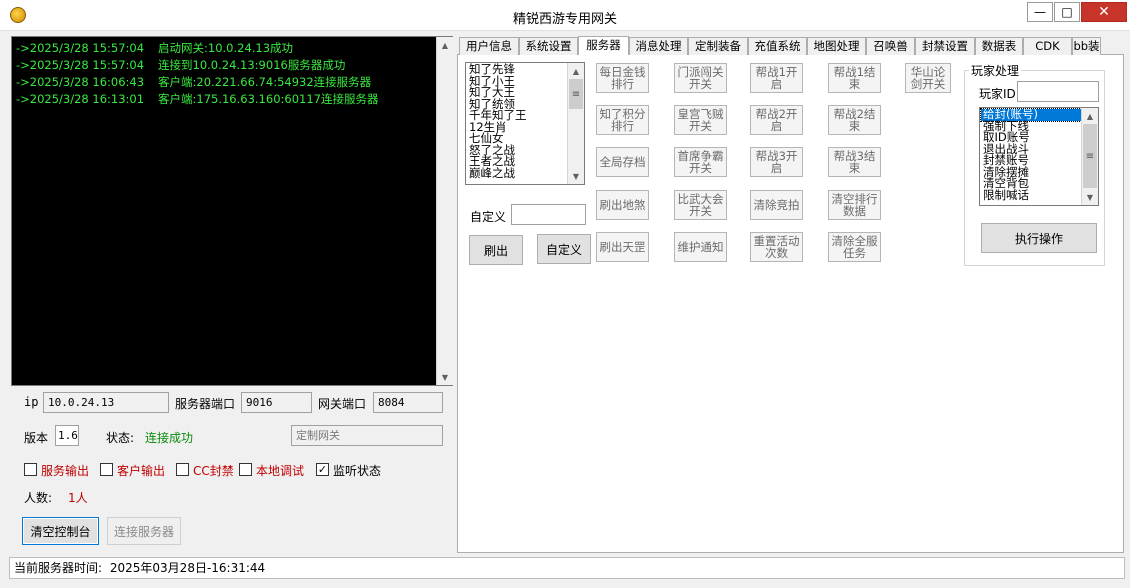 The width and height of the screenshot is (1130, 588). I want to click on action-button: 比武大会开关, so click(700, 205).